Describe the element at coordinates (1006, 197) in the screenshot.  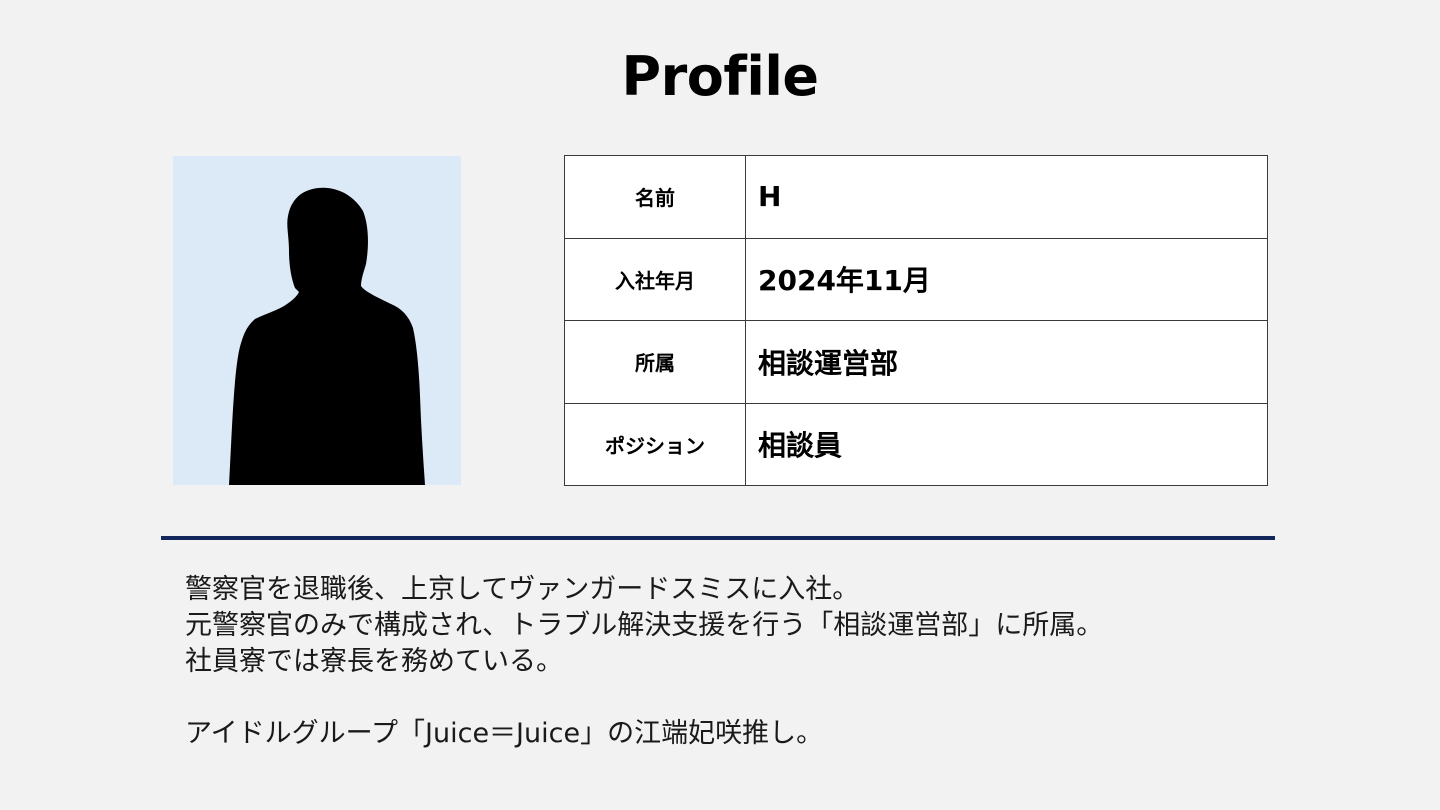
I see `name-value: H` at that location.